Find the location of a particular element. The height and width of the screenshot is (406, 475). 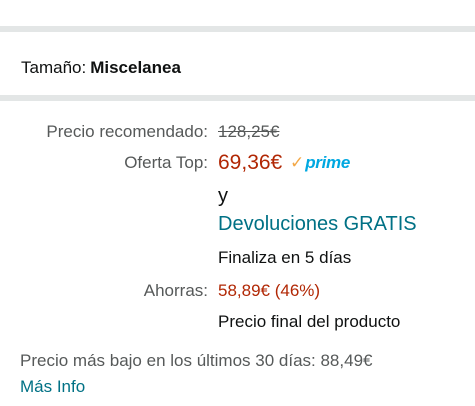

savings-label: Ahorras: is located at coordinates (175, 290).